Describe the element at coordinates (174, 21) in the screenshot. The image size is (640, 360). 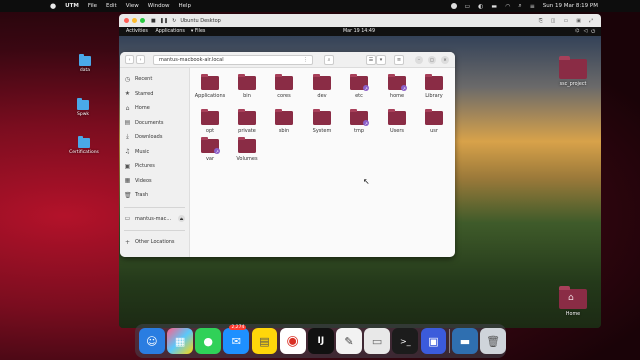
I see `restart-icon: ↻` at that location.